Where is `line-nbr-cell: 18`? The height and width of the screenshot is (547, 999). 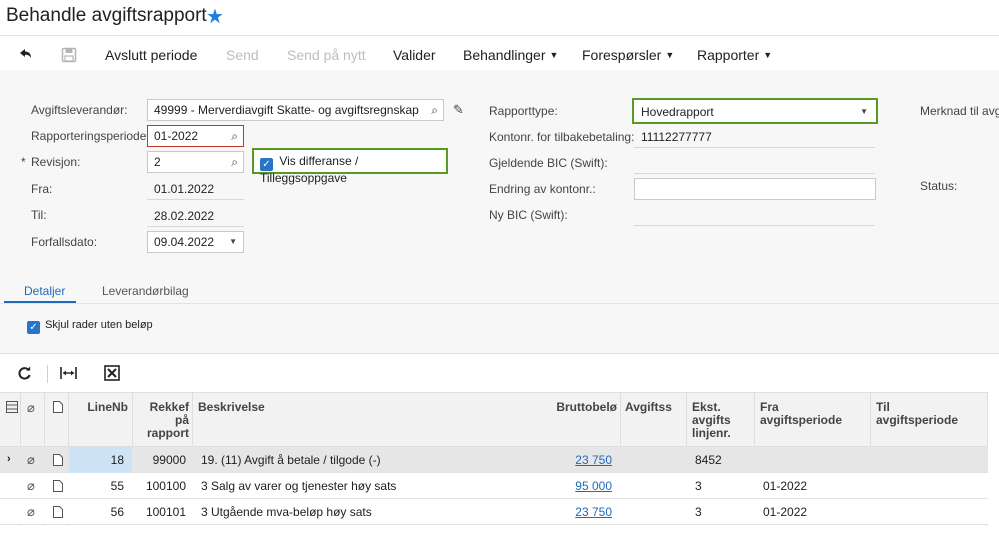 line-nbr-cell: 18 is located at coordinates (97, 460).